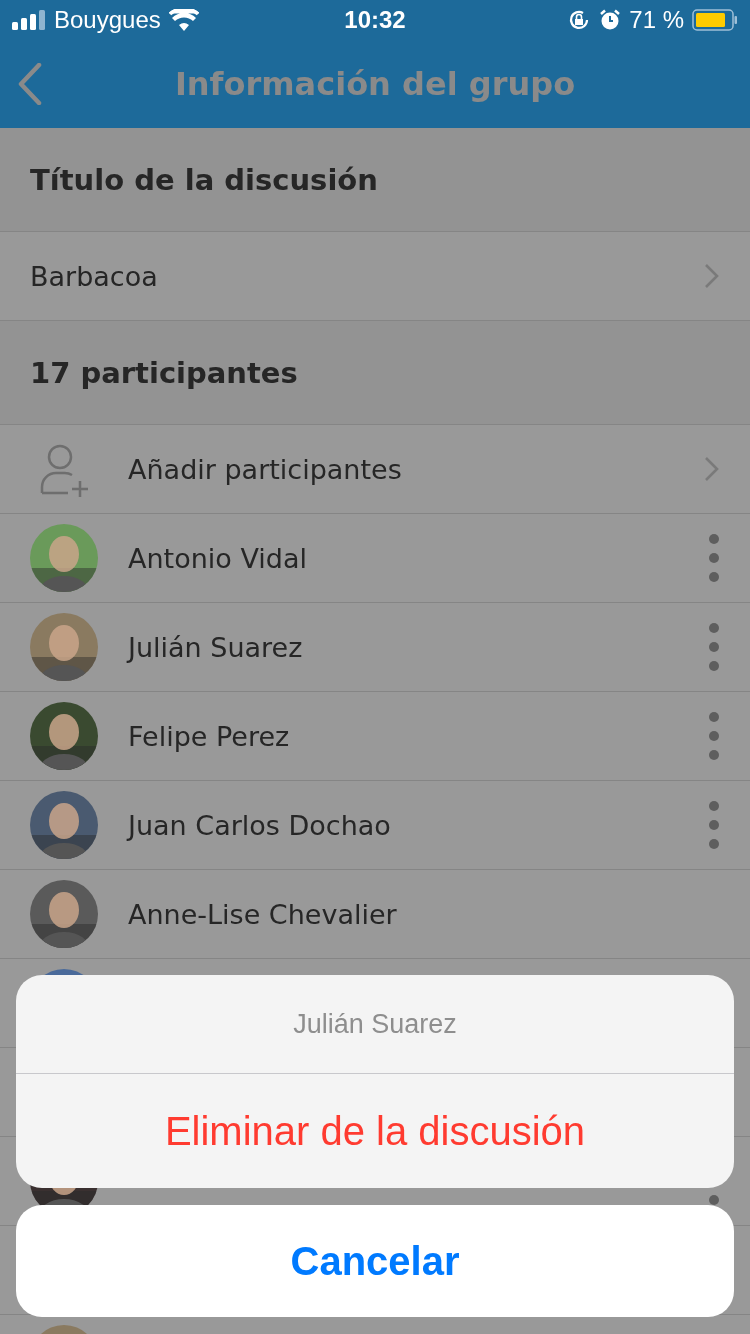 This screenshot has width=750, height=1334. Describe the element at coordinates (265, 469) in the screenshot. I see `add-participants-label: Añadir participantes` at that location.